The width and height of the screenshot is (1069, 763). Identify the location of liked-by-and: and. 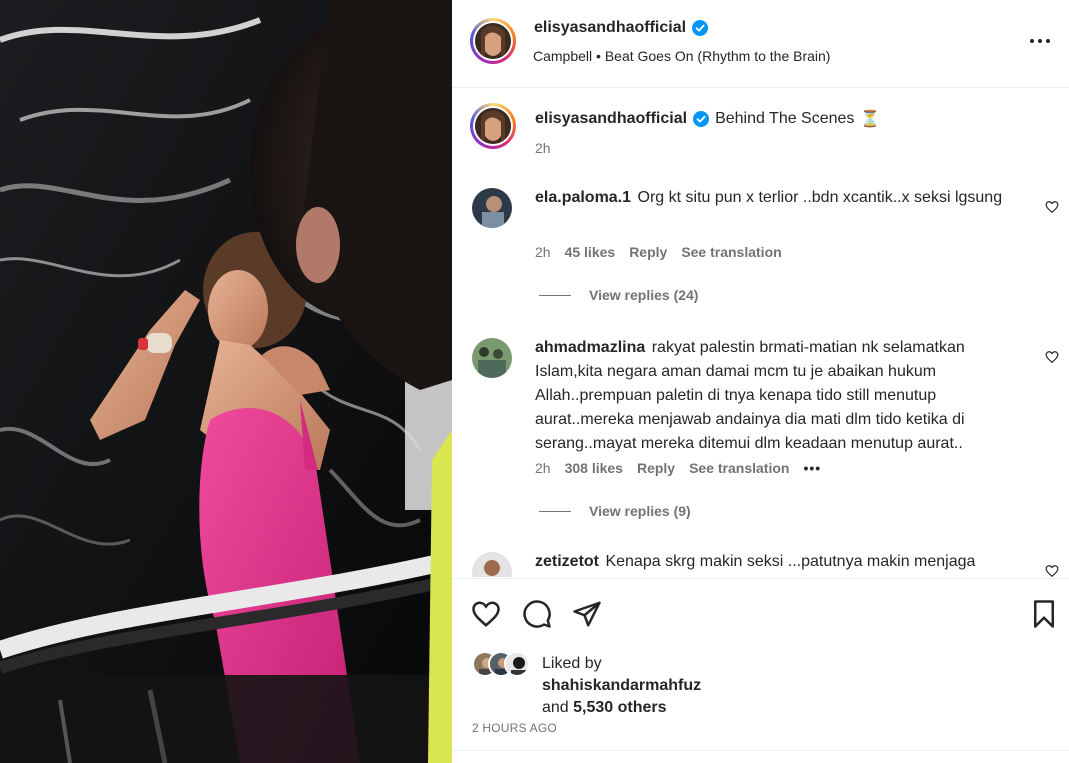
(555, 707).